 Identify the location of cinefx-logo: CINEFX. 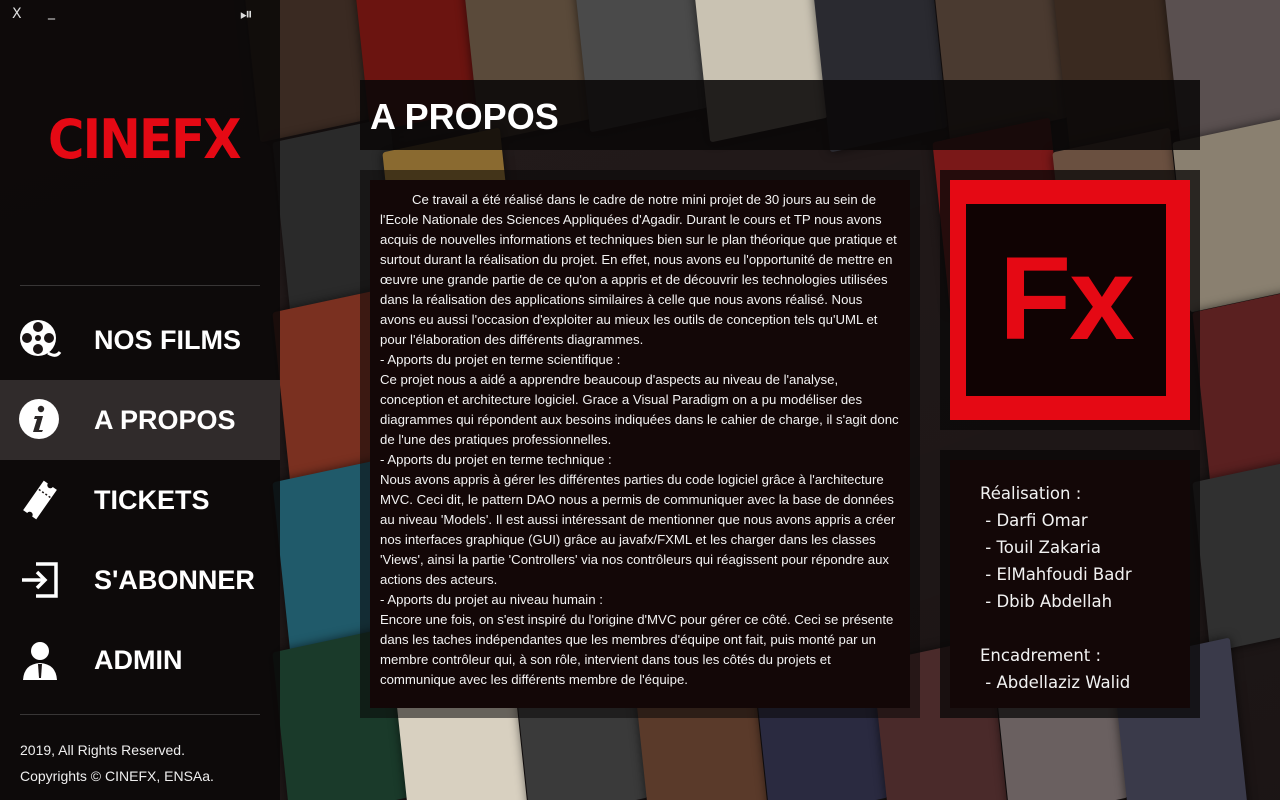
(145, 139).